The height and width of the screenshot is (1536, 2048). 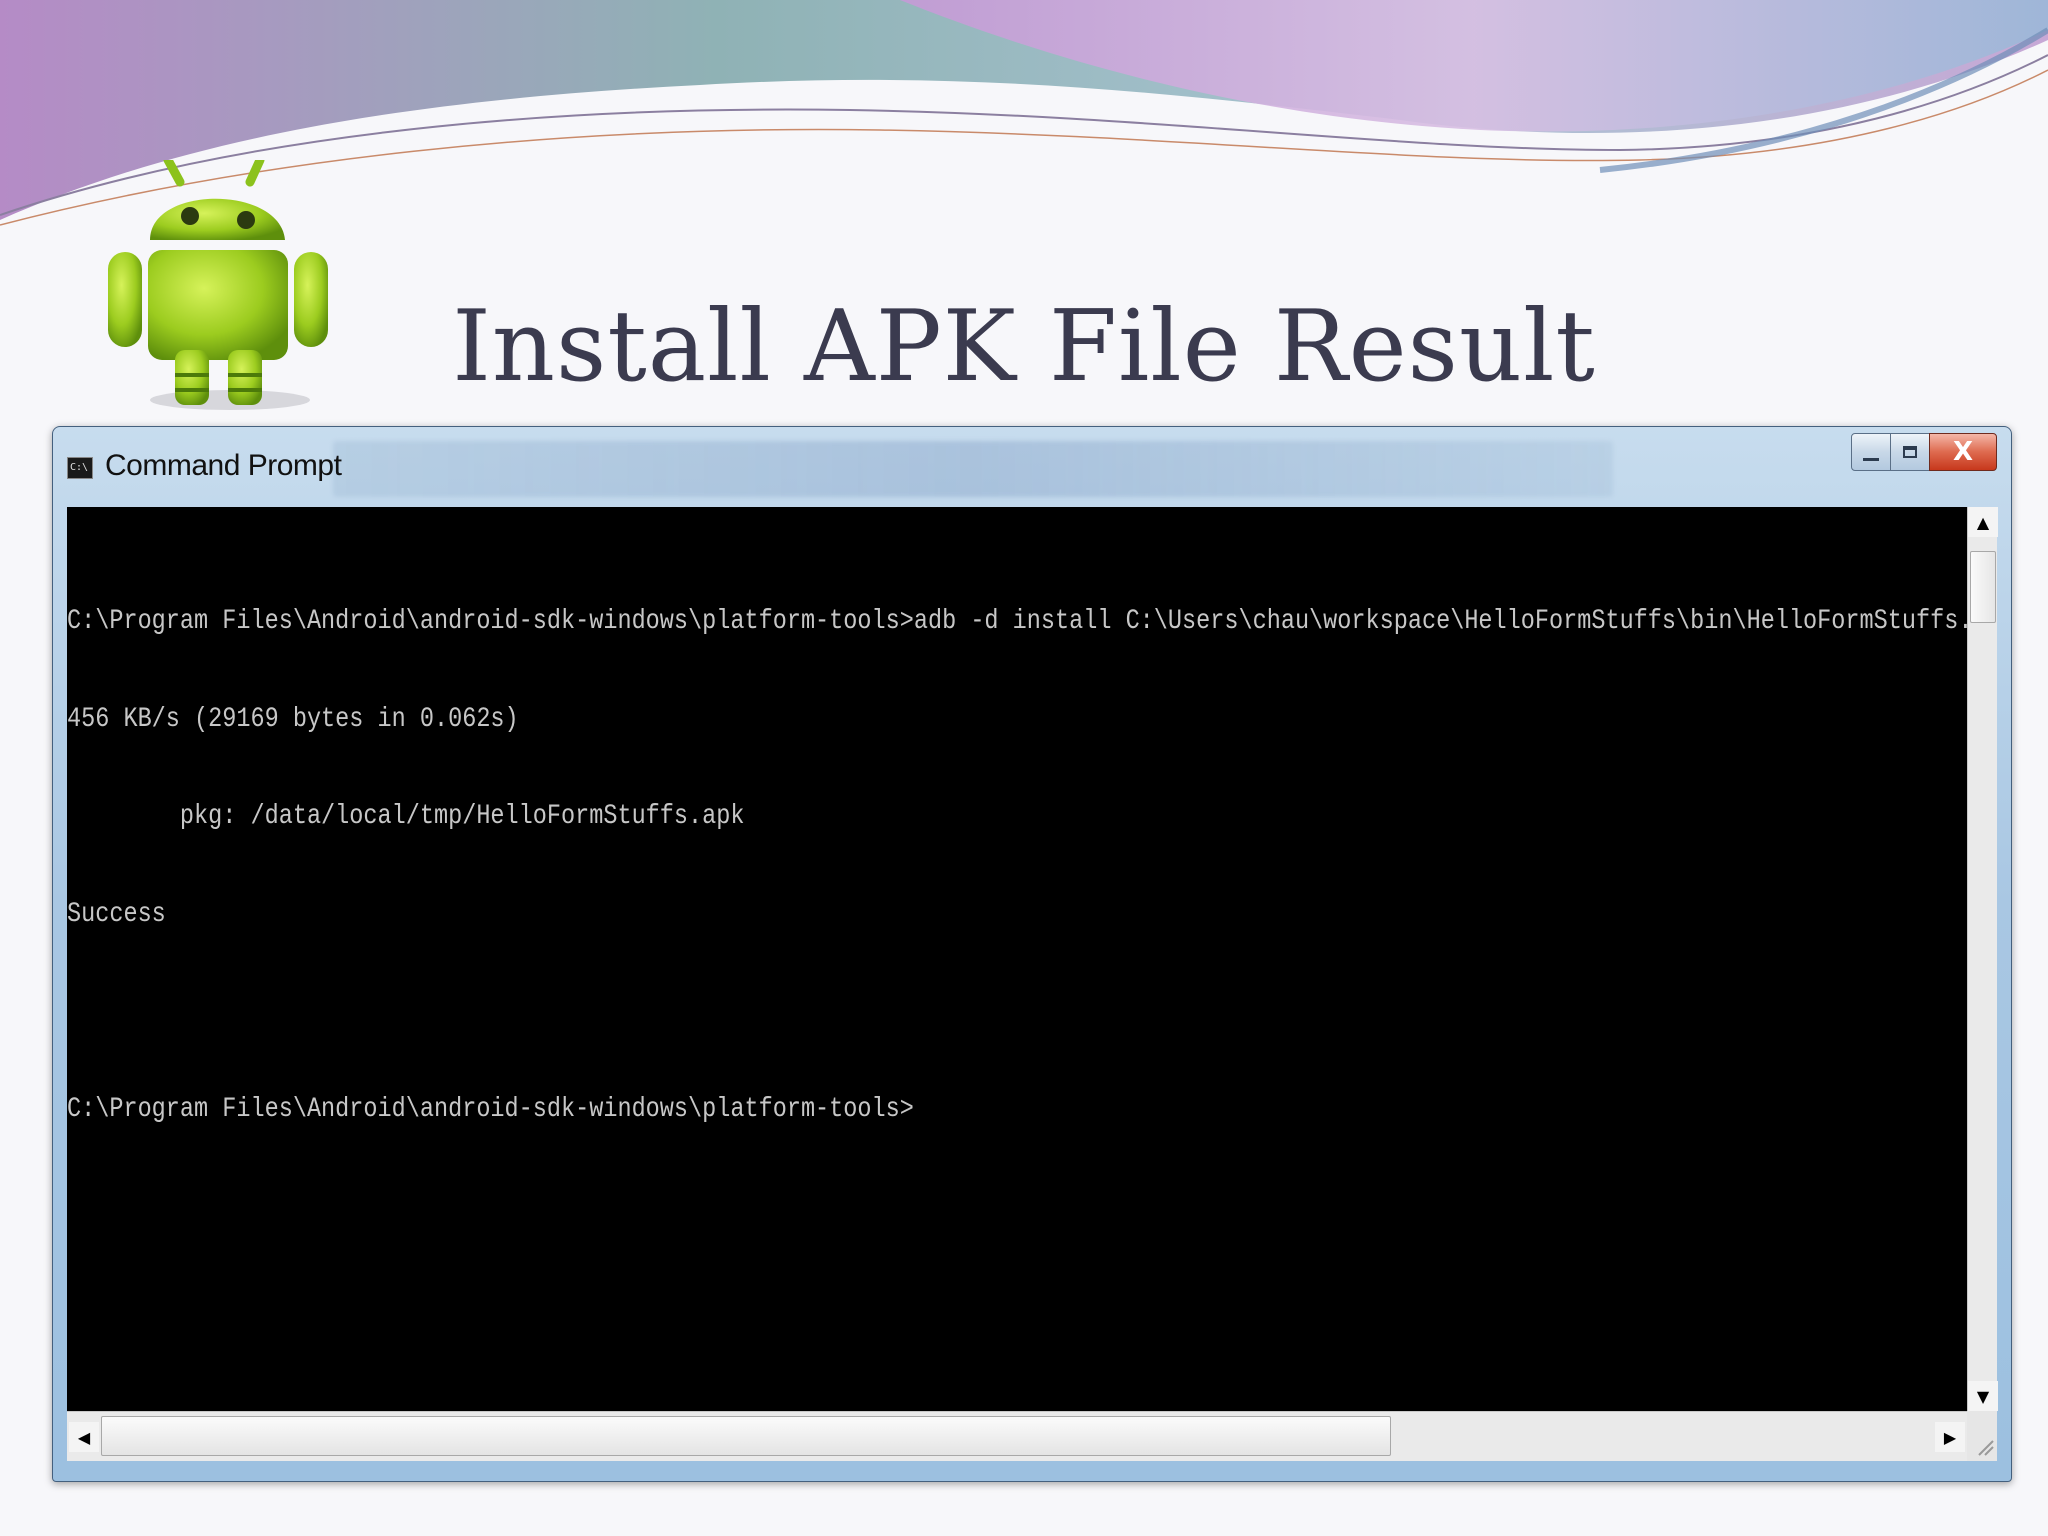 I want to click on resize-grip-icon, so click(x=1982, y=1436).